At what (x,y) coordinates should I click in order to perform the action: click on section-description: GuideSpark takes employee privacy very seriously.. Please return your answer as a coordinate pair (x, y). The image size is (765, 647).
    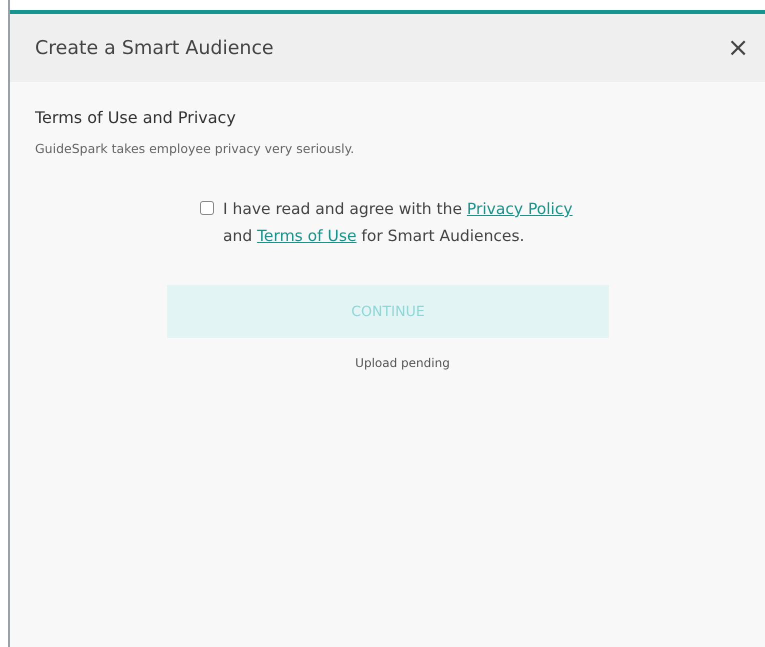
    Looking at the image, I should click on (195, 148).